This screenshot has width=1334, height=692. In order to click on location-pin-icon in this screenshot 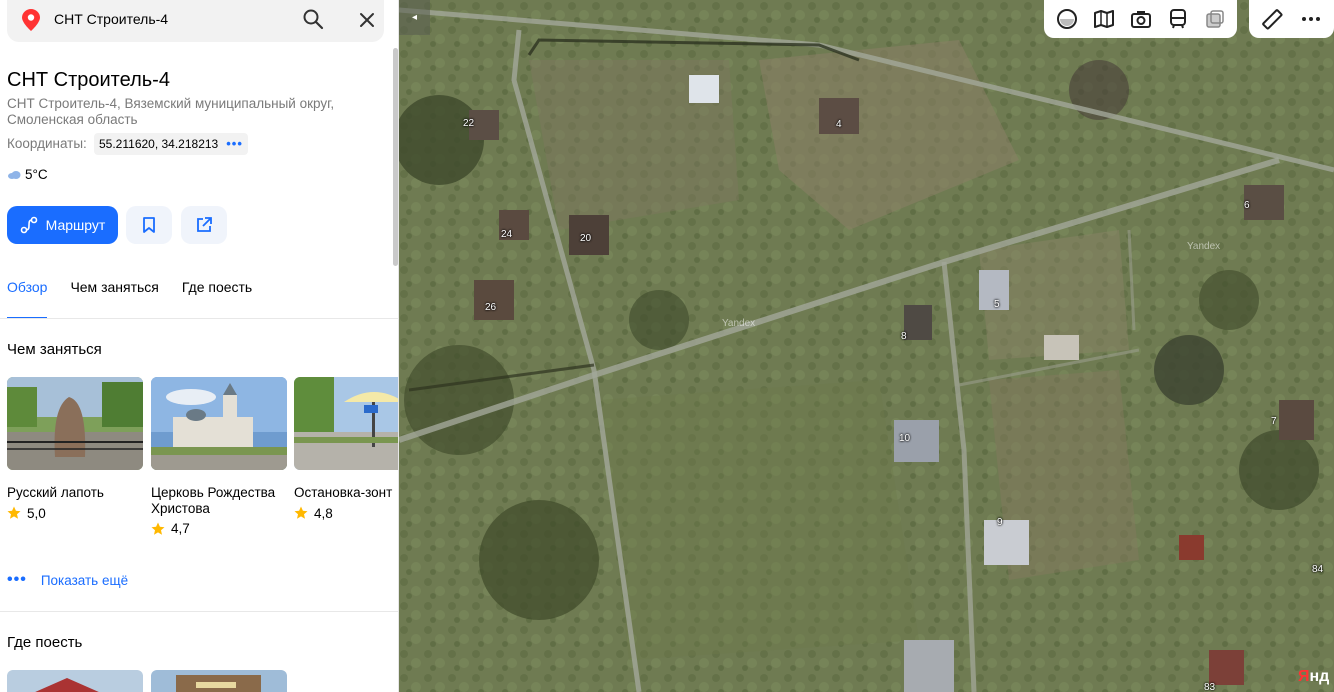, I will do `click(31, 20)`.